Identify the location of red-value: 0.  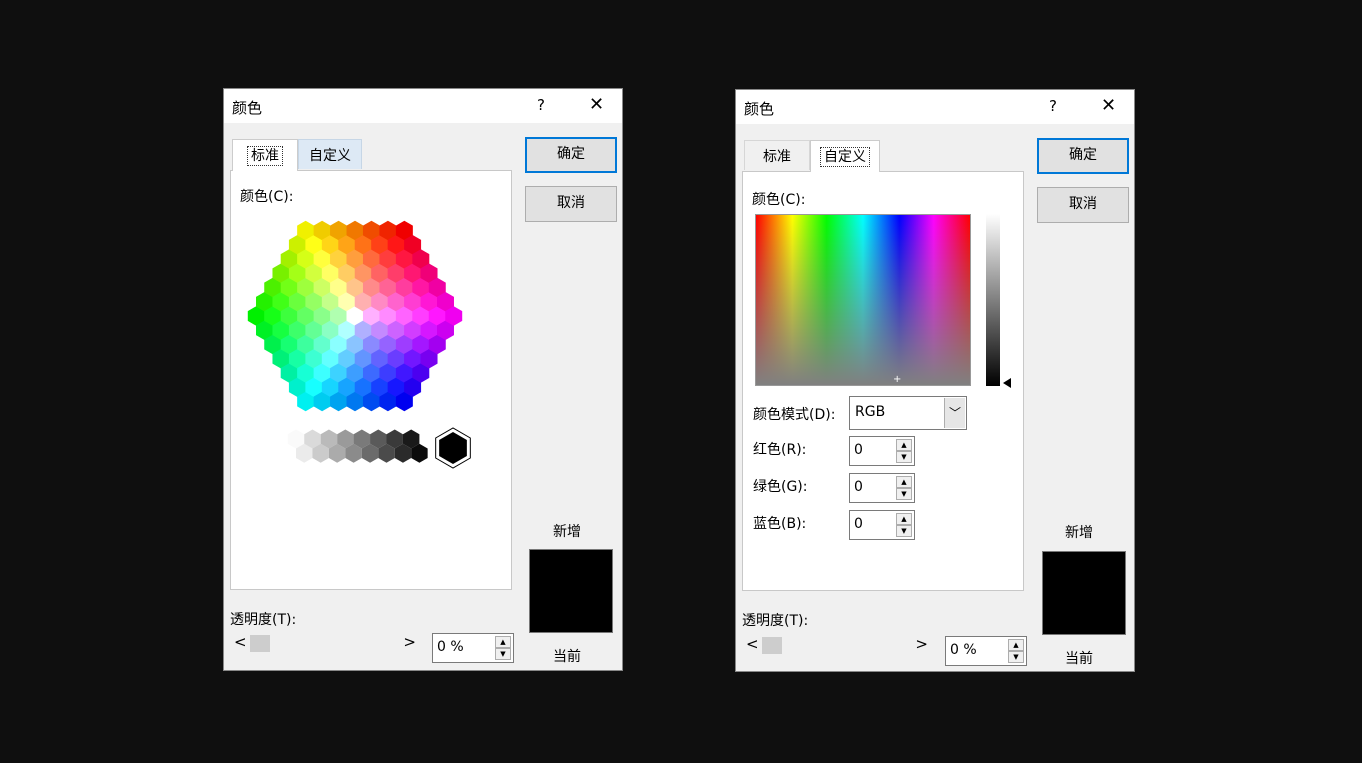
(858, 450).